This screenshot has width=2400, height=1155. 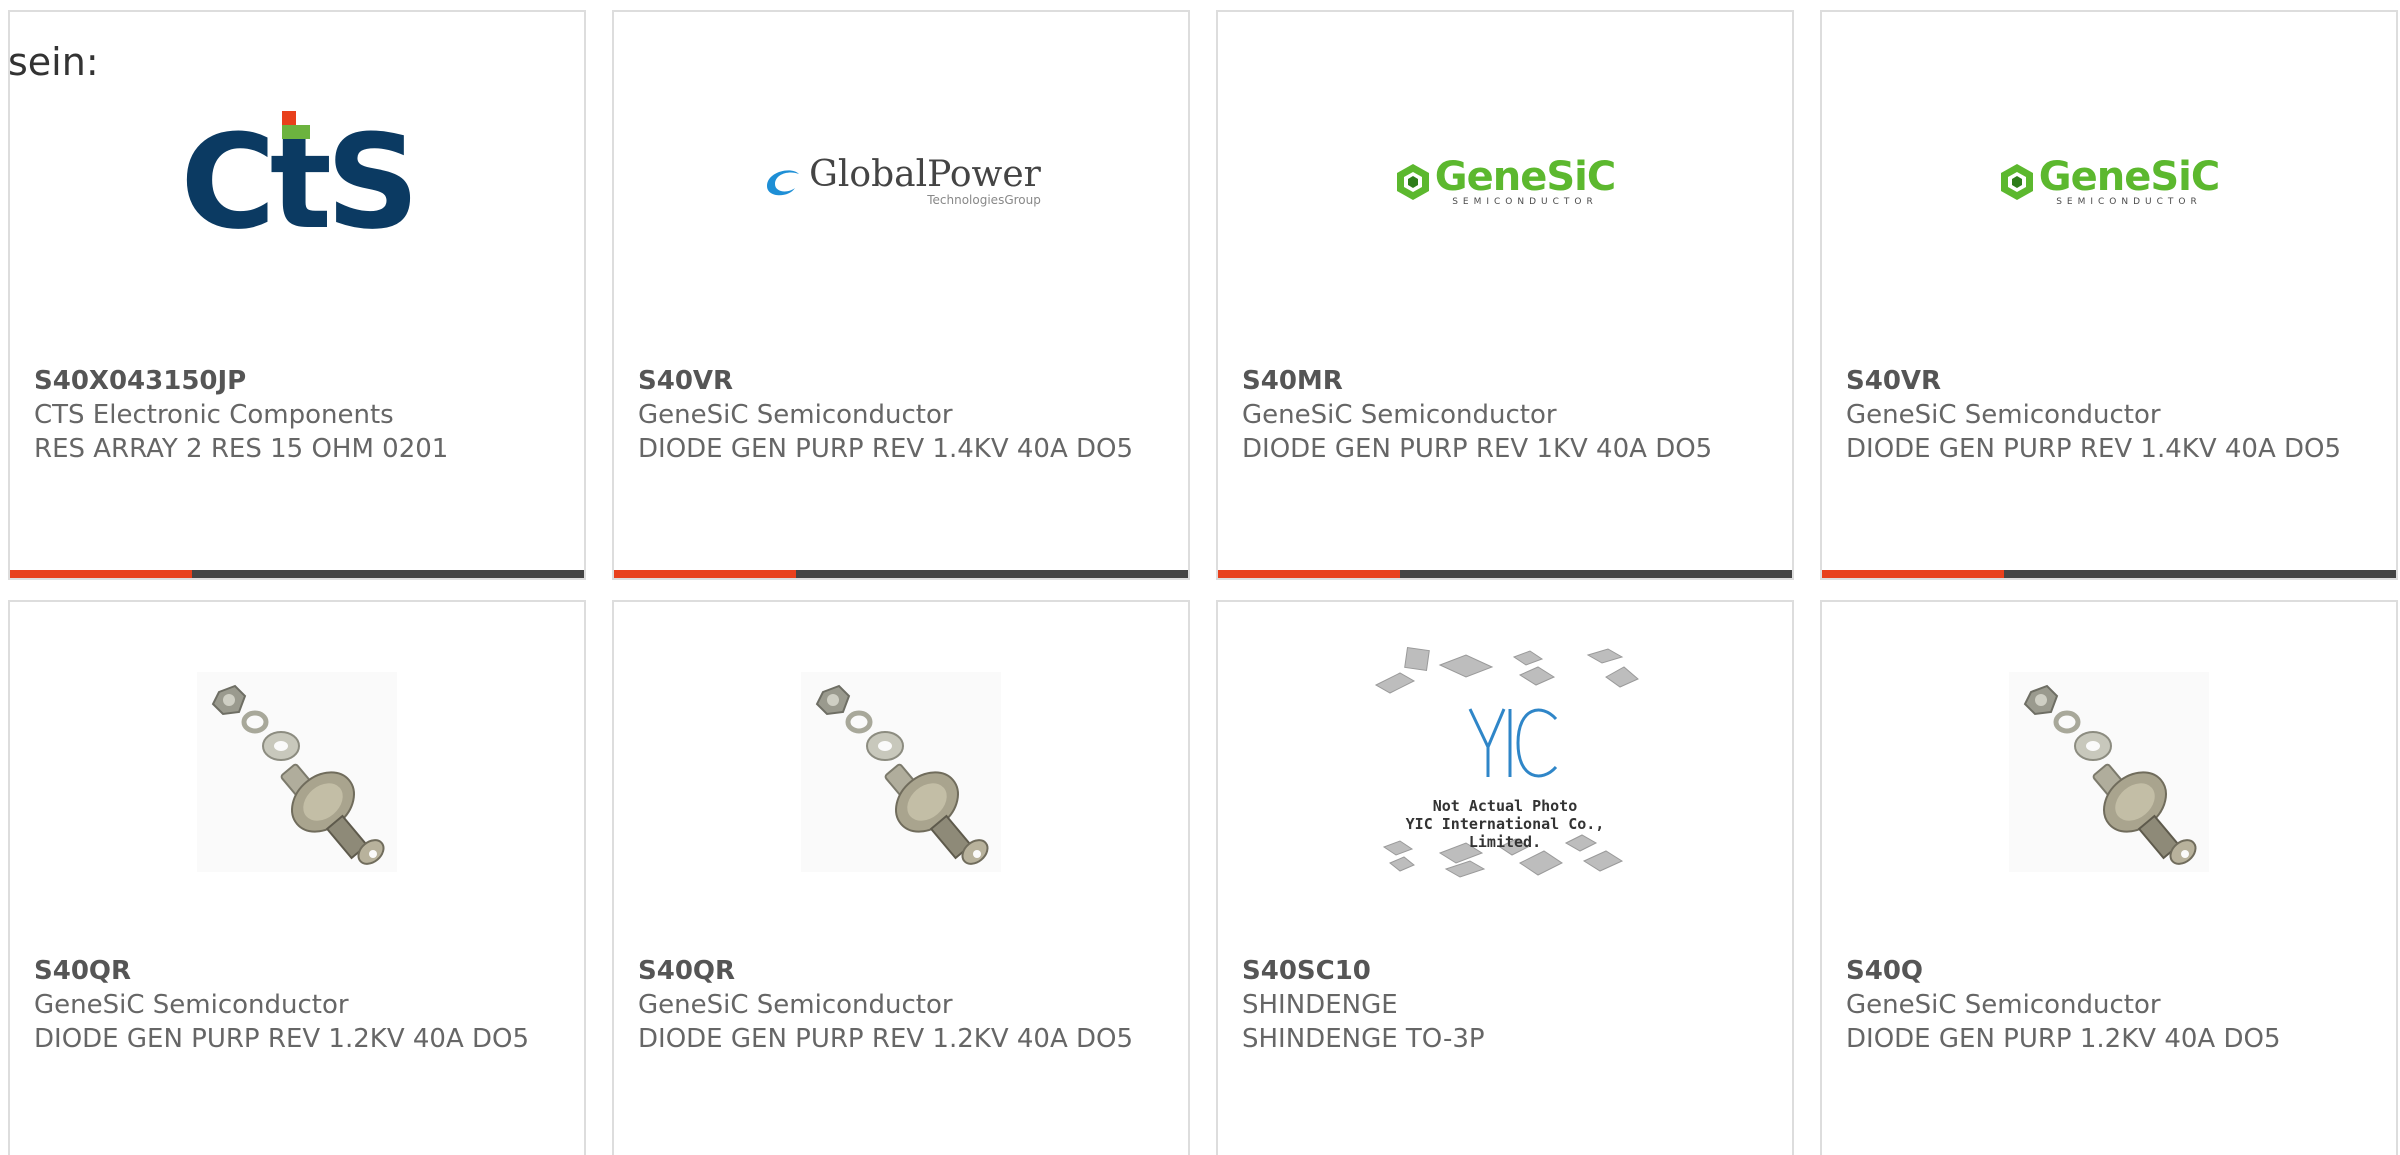 I want to click on globalpower-swirl-icon, so click(x=783, y=183).